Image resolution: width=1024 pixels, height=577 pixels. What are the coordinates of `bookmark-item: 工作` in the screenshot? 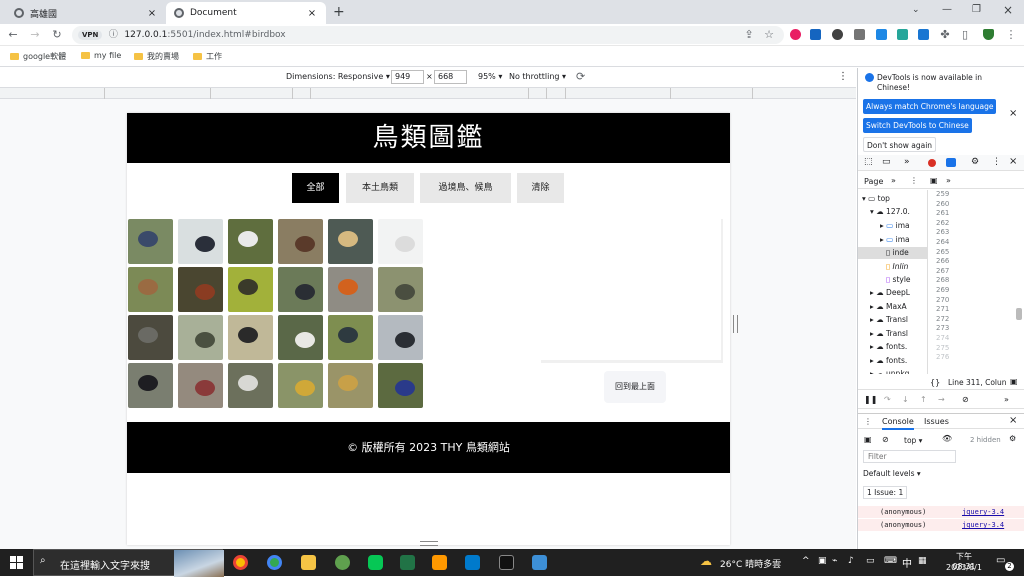 It's located at (207, 56).